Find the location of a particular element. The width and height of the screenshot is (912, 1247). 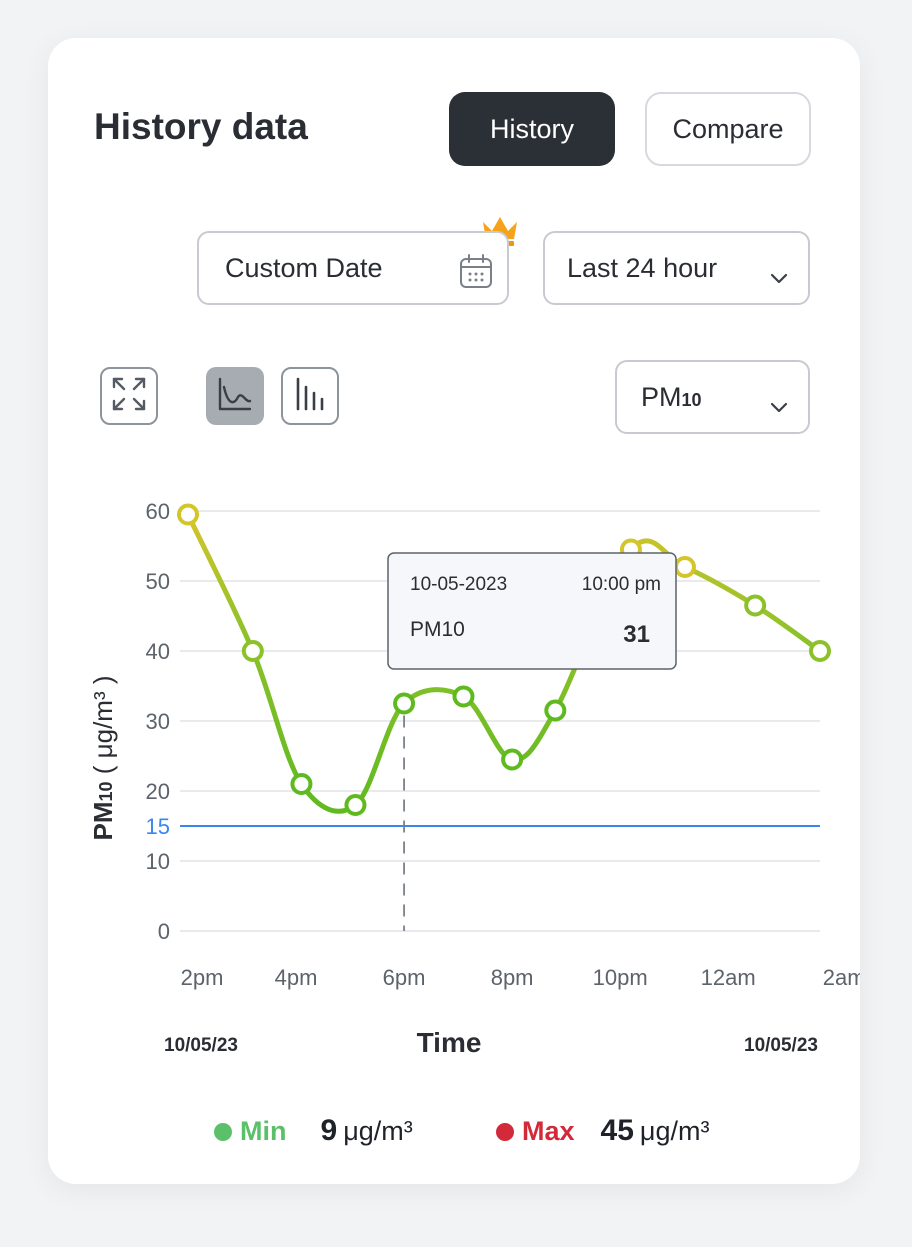

end-date-label: 10/05/23 is located at coordinates (781, 1045).